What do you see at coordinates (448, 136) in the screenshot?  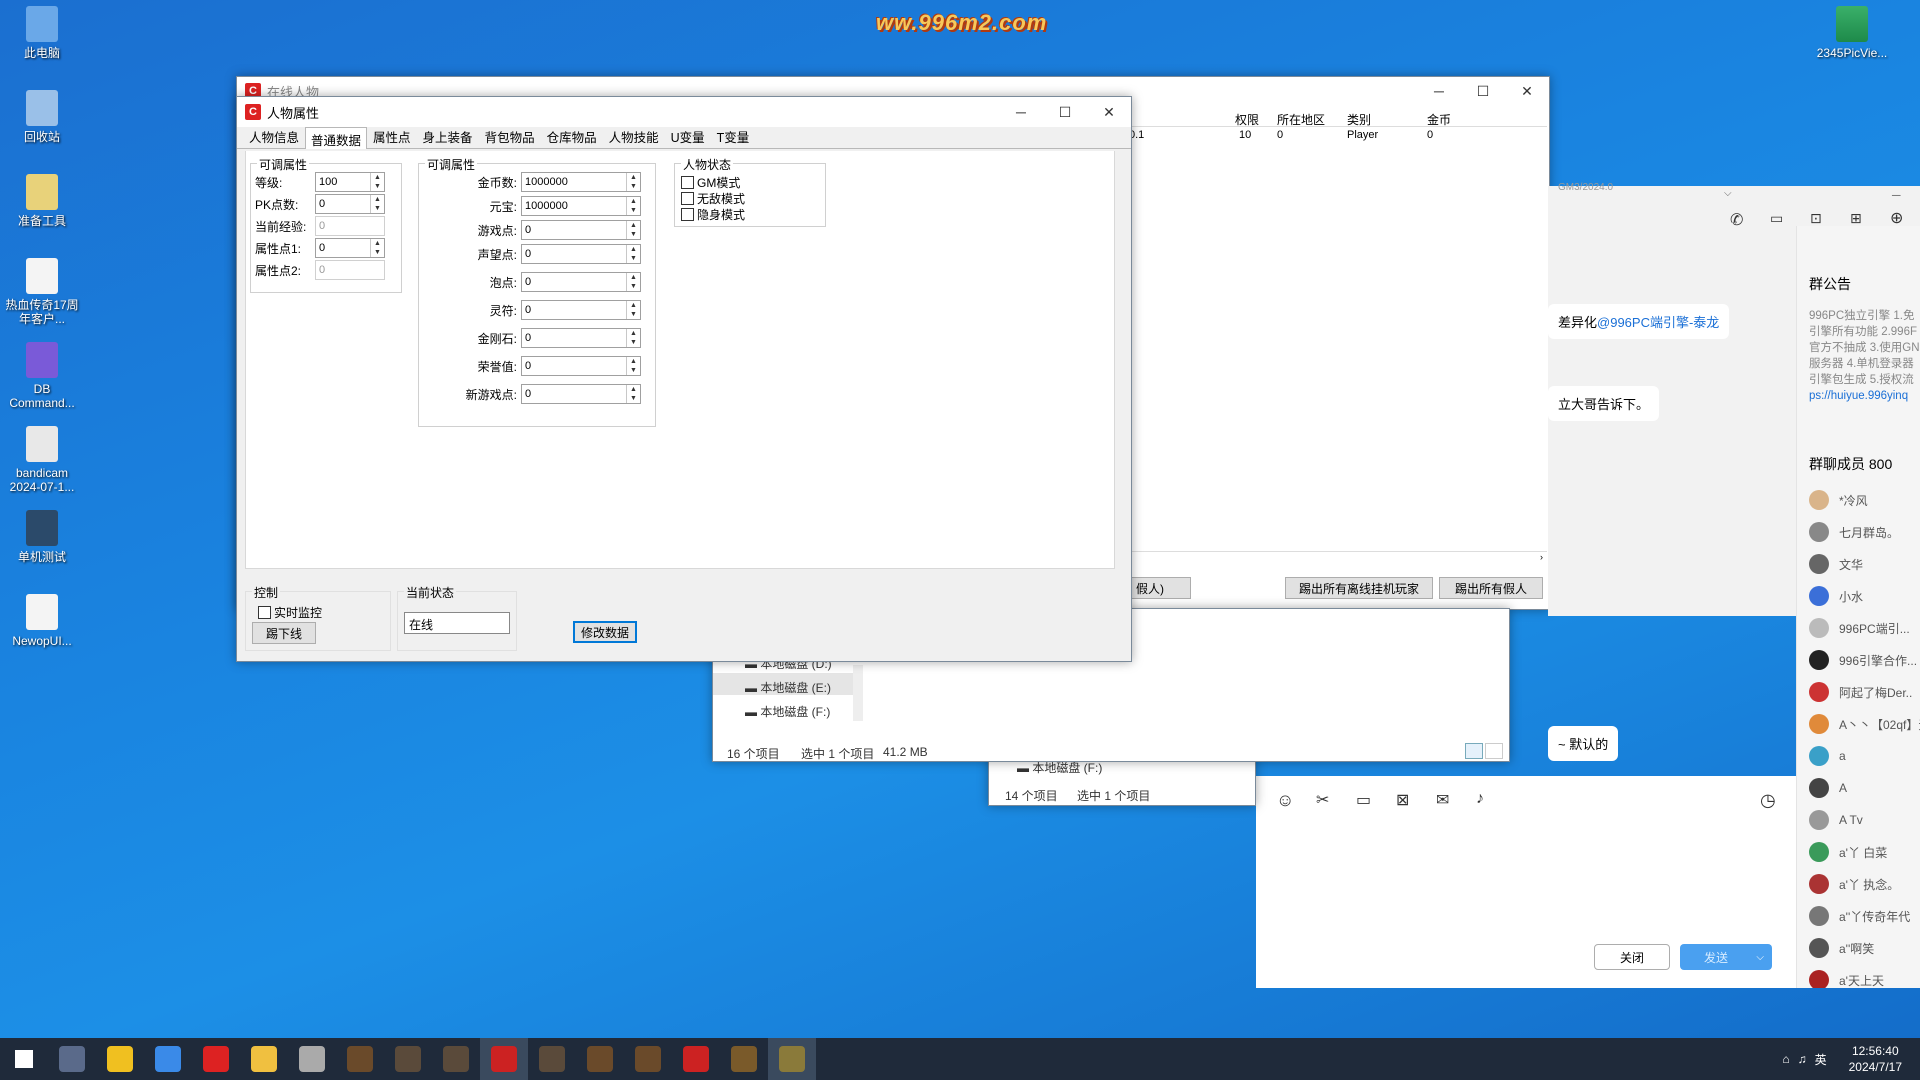 I see `tab-3: 身上装备` at bounding box center [448, 136].